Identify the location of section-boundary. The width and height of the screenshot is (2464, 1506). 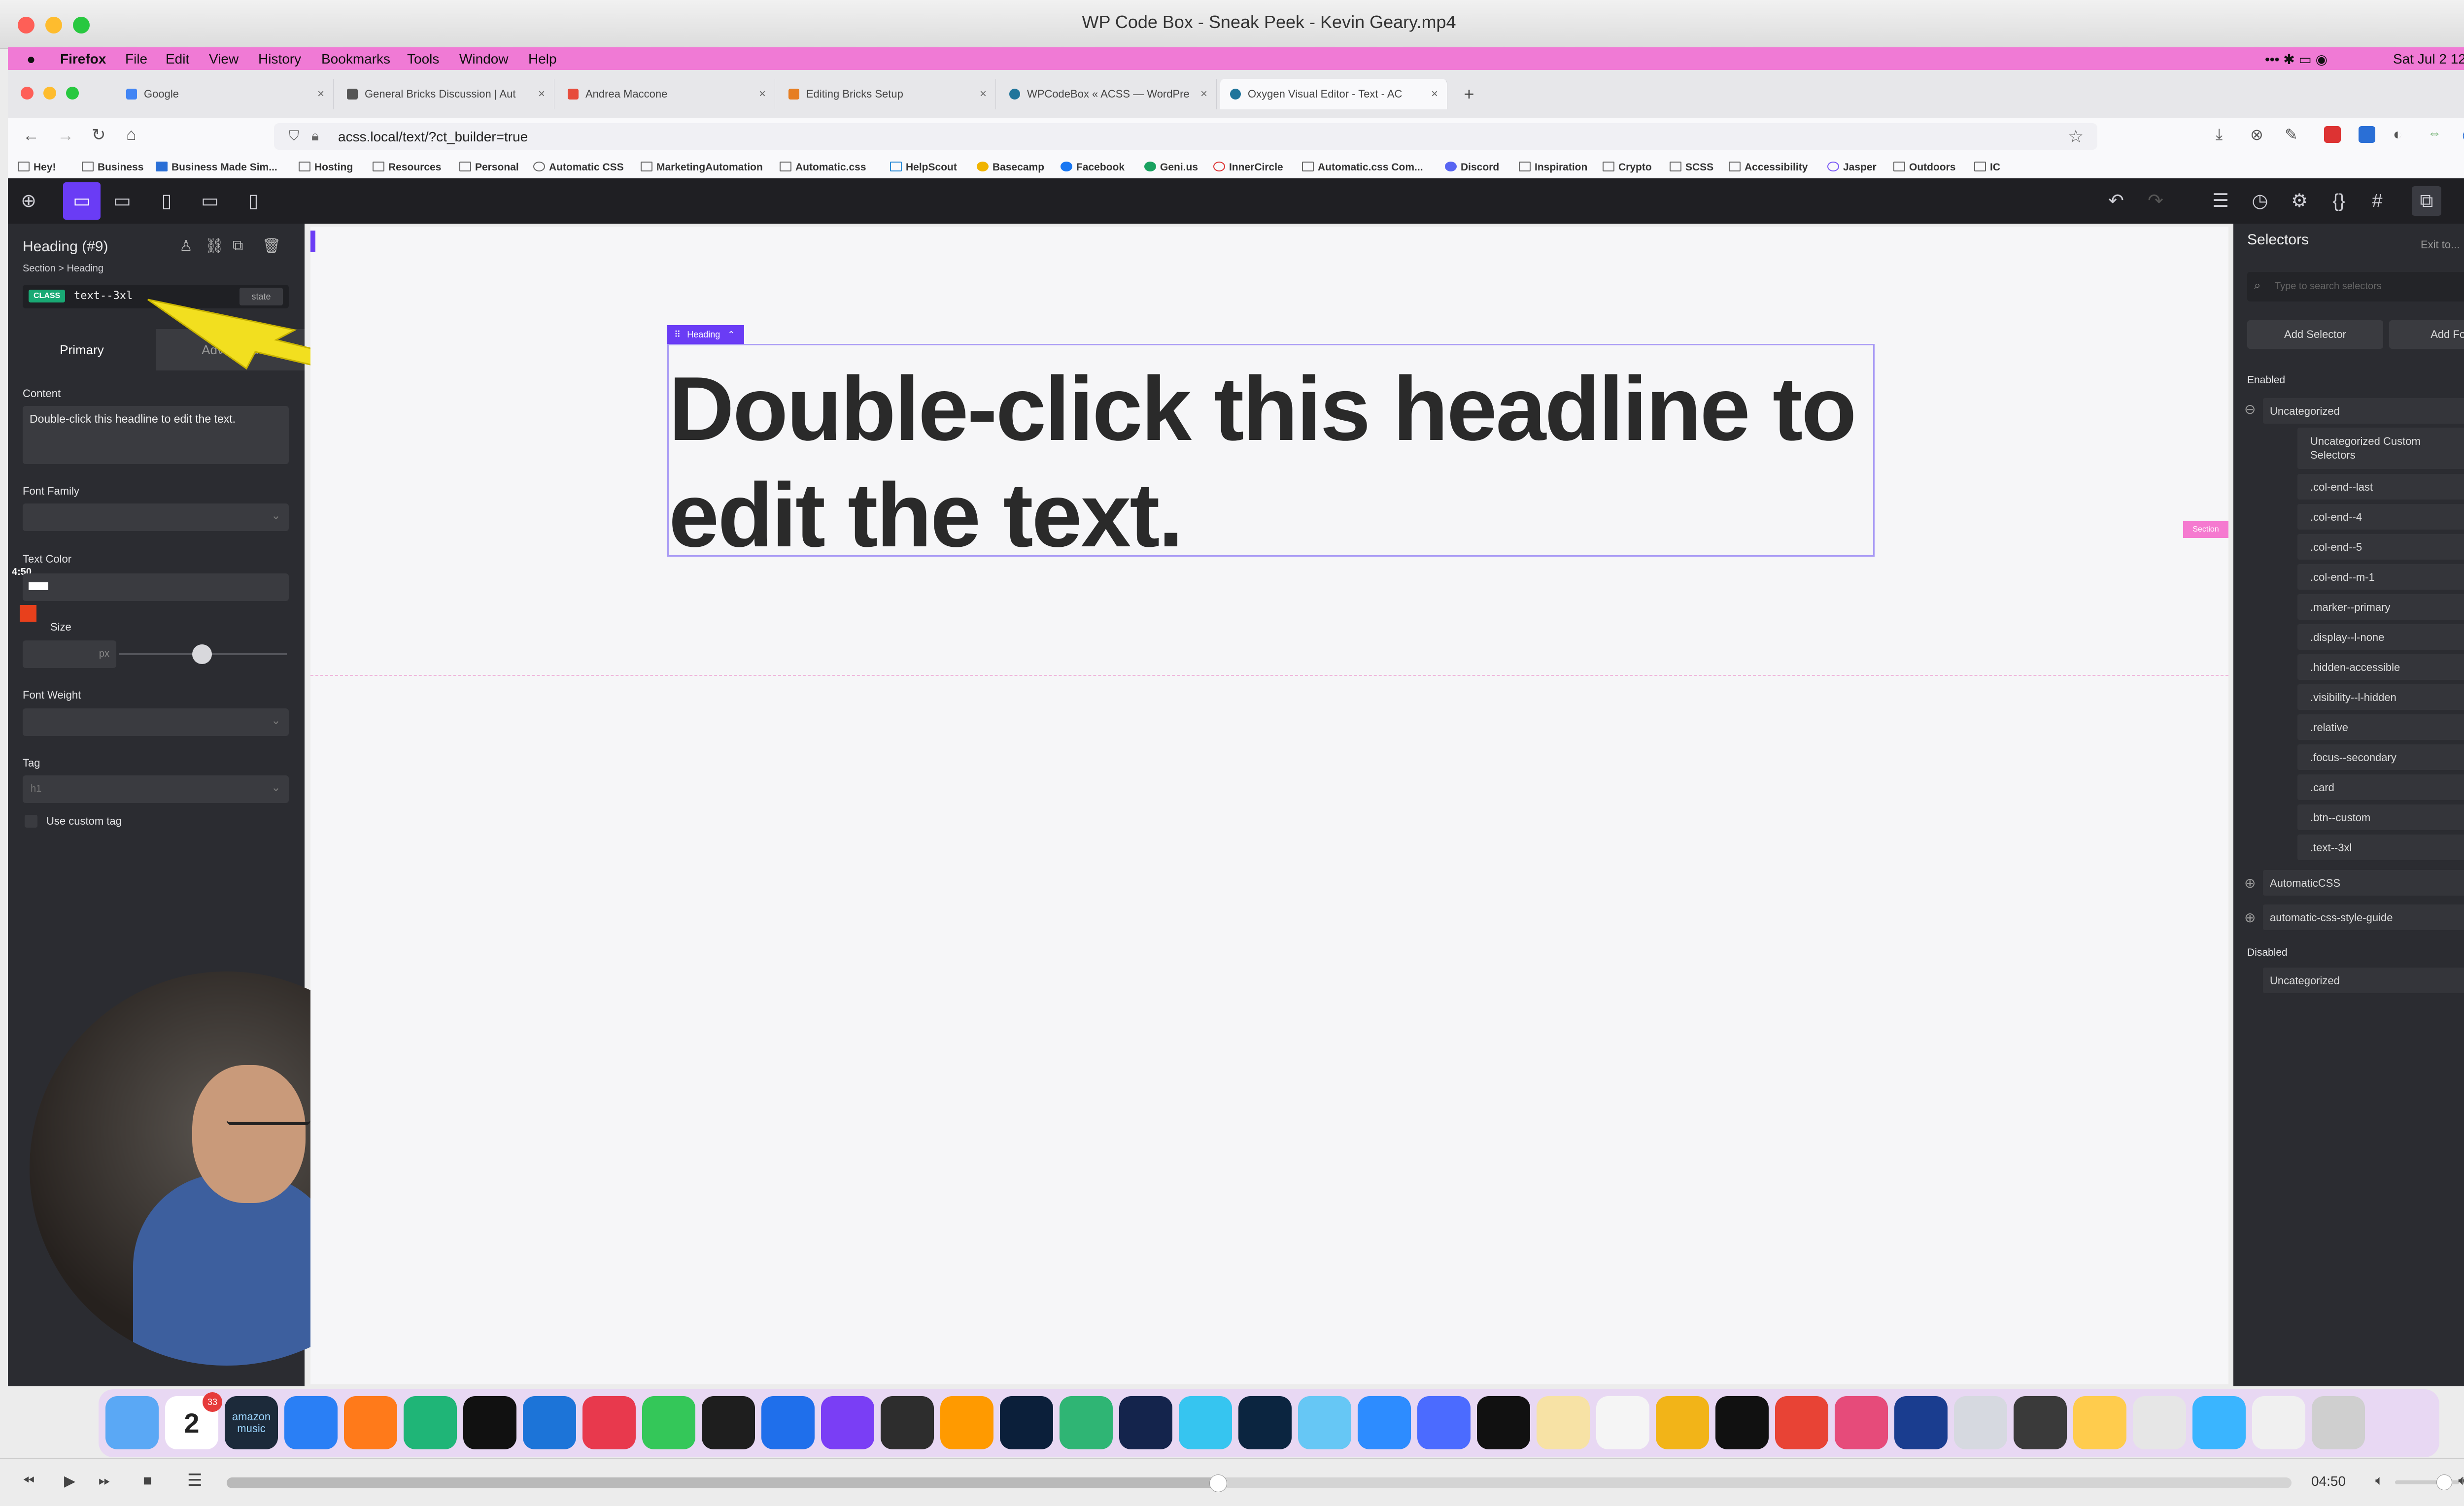
(1269, 675).